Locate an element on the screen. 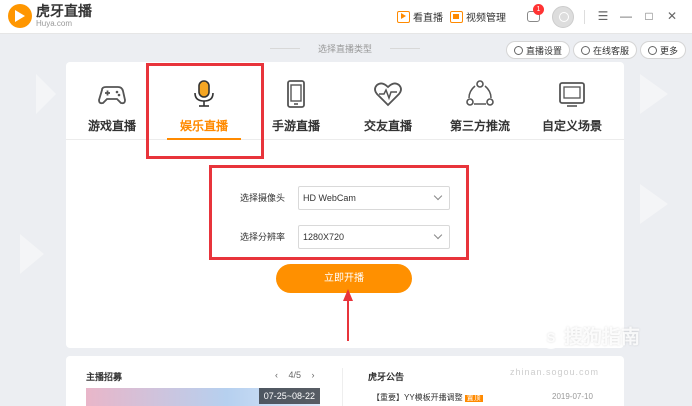 This screenshot has height=406, width=692. tab-social-live: 交友直播 is located at coordinates (388, 101).